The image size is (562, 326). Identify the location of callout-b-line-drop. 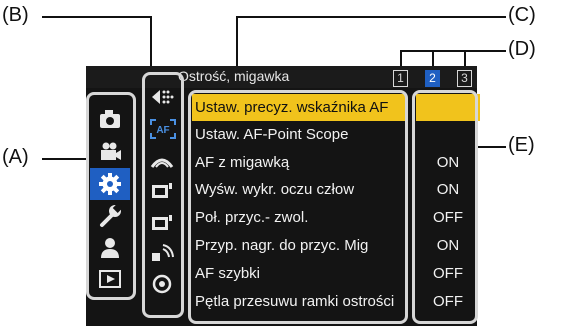
(151, 42).